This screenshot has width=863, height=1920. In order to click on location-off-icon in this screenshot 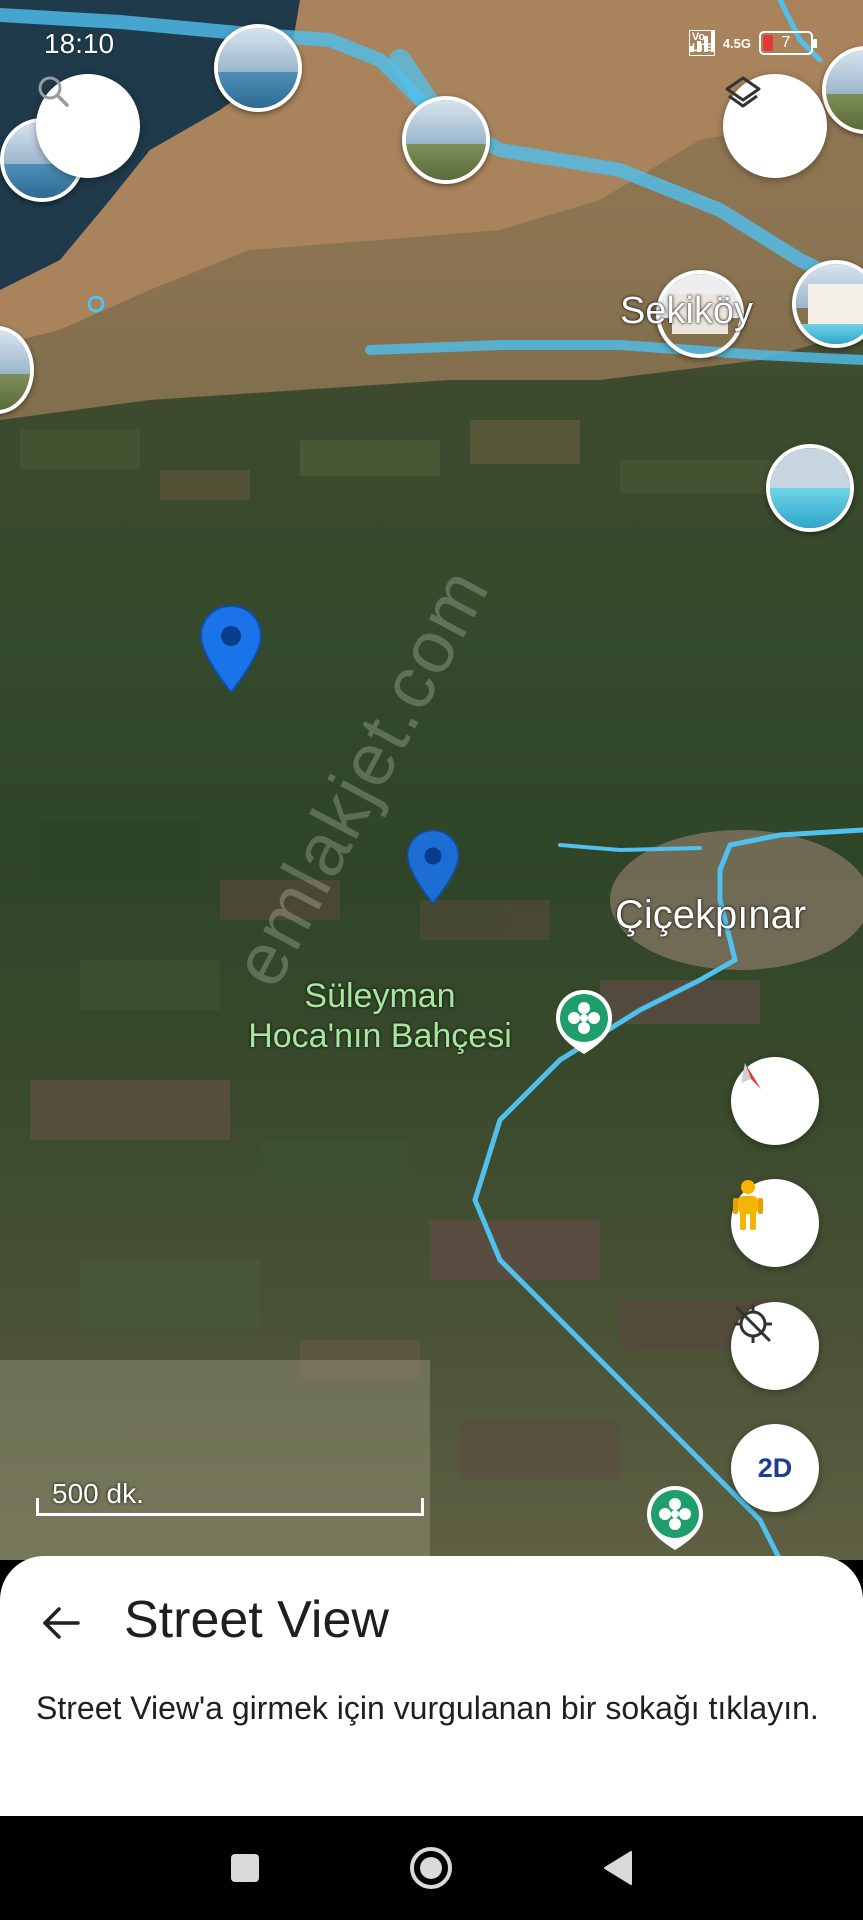, I will do `click(753, 1324)`.